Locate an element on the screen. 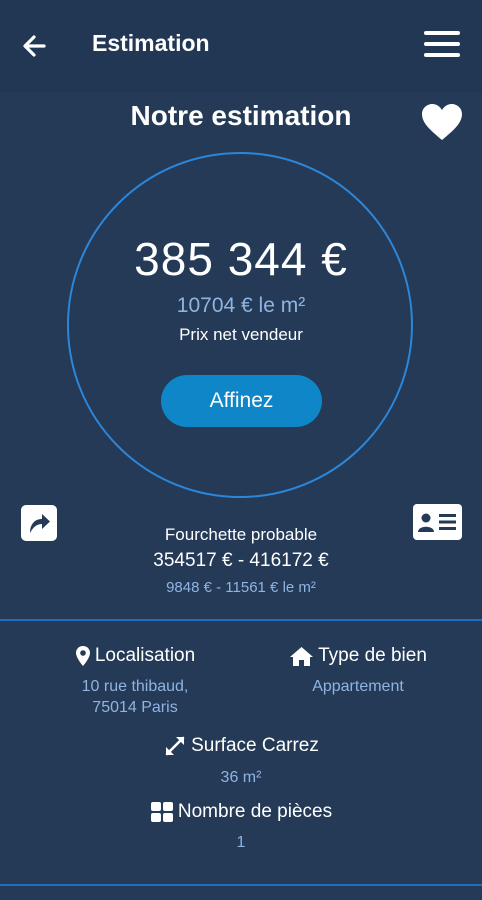 The height and width of the screenshot is (900, 482). arrow-left-icon is located at coordinates (34, 46).